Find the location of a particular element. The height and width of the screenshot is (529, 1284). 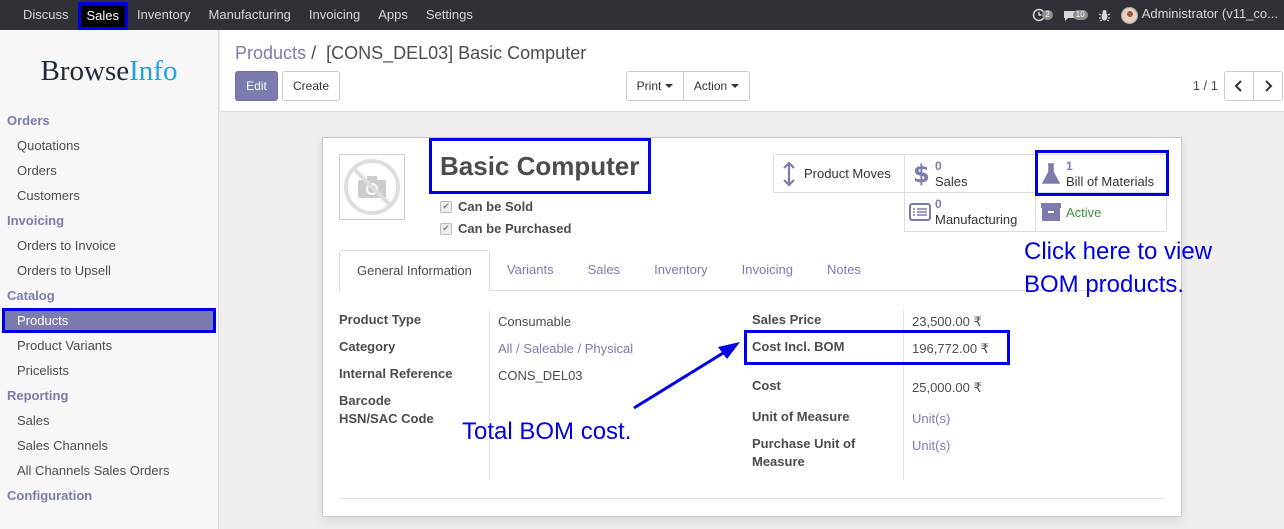

unit-of-measure-label: Unit of Measure is located at coordinates (801, 416).